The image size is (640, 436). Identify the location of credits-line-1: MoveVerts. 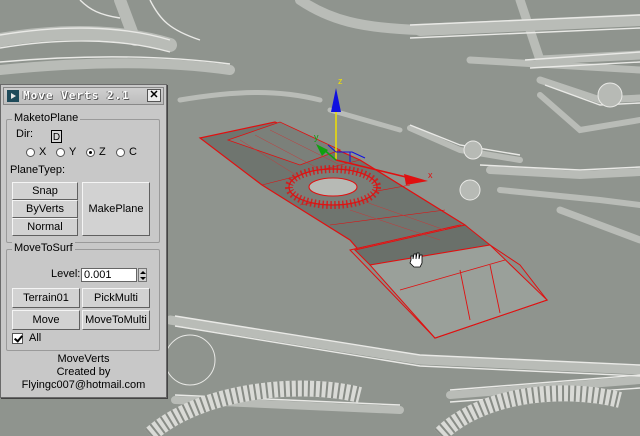
(83, 359).